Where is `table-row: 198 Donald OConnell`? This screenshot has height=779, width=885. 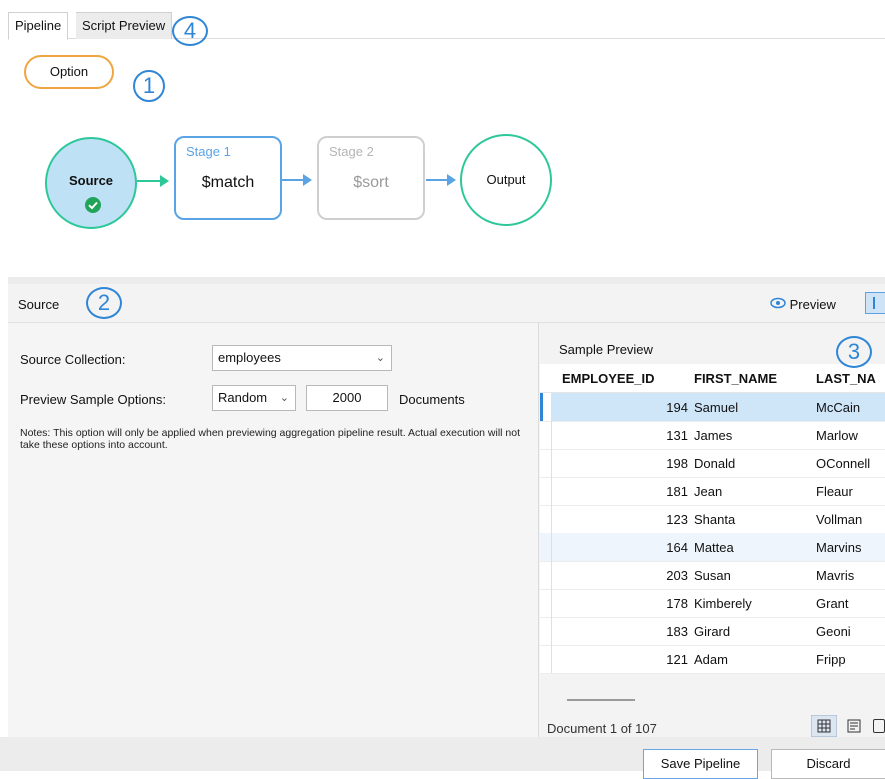
table-row: 198 Donald OConnell is located at coordinates (712, 463).